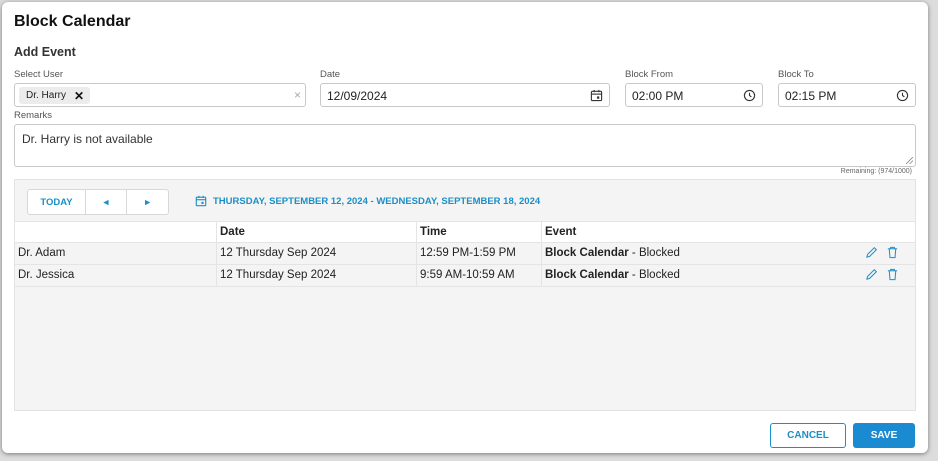 This screenshot has width=938, height=461. I want to click on row-time: 12:59 PM-1:59 PM, so click(479, 253).